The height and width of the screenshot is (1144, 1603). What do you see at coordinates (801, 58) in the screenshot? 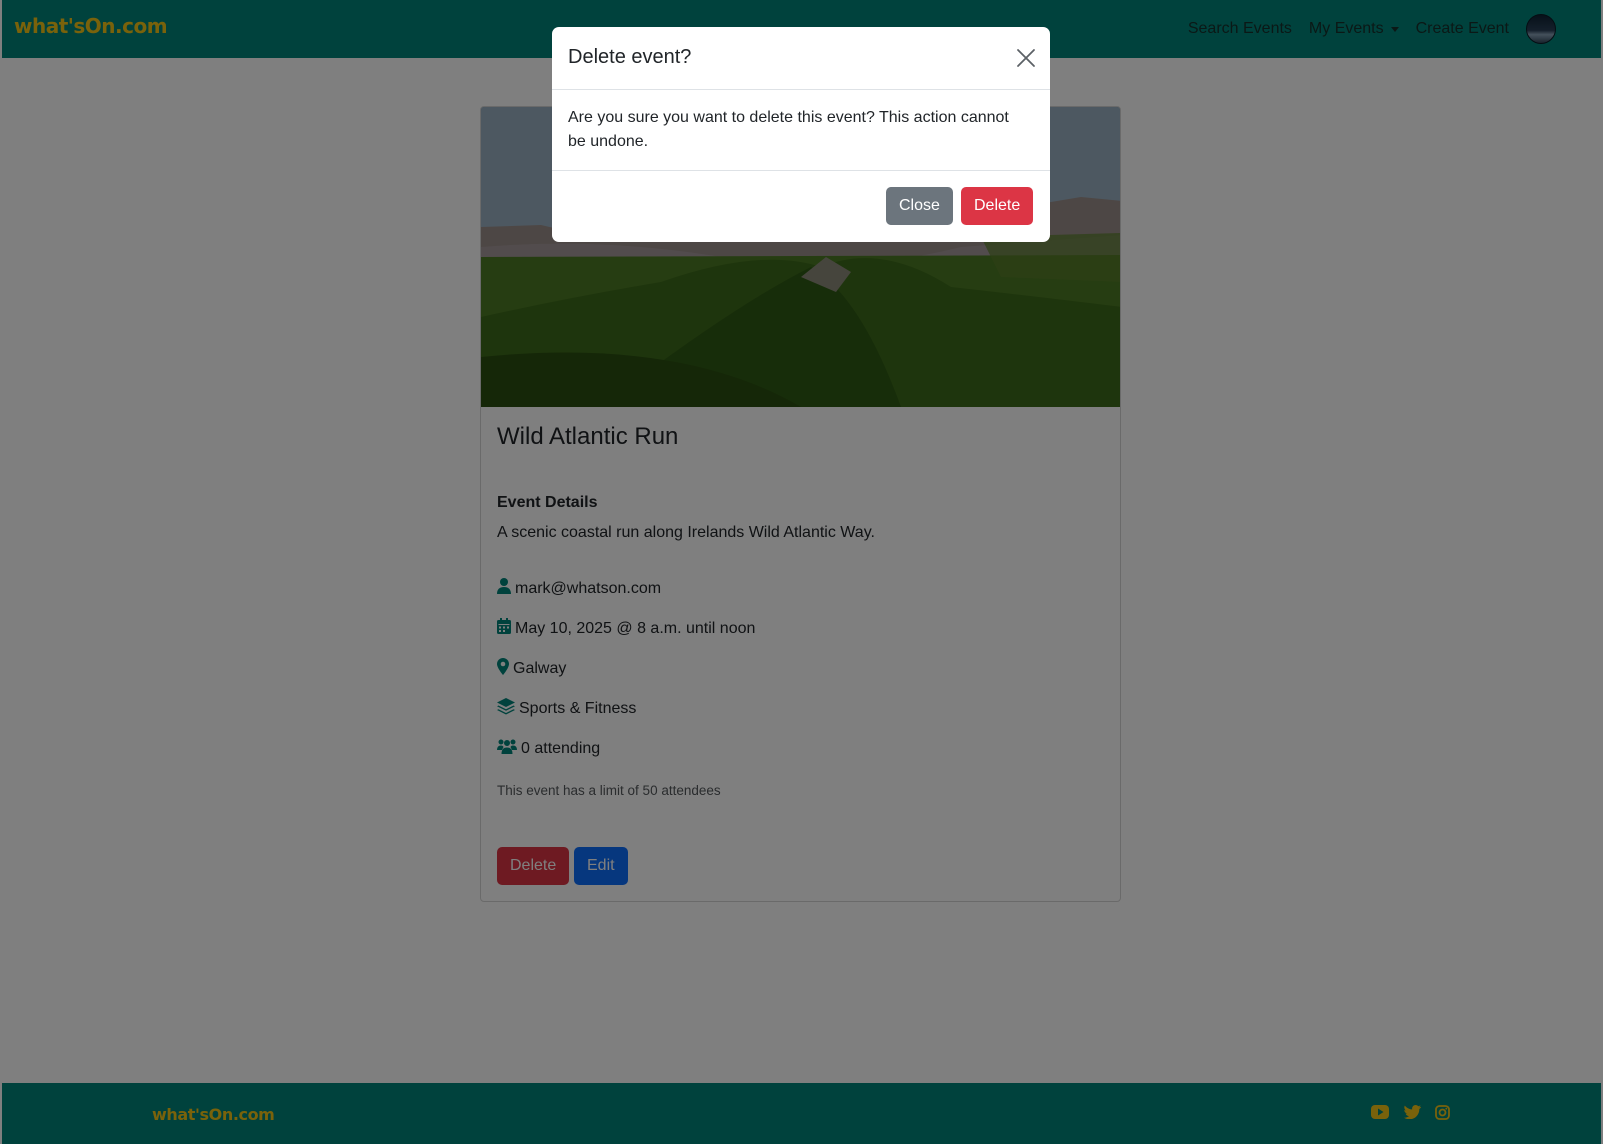
I see `modal-header: Delete event?` at bounding box center [801, 58].